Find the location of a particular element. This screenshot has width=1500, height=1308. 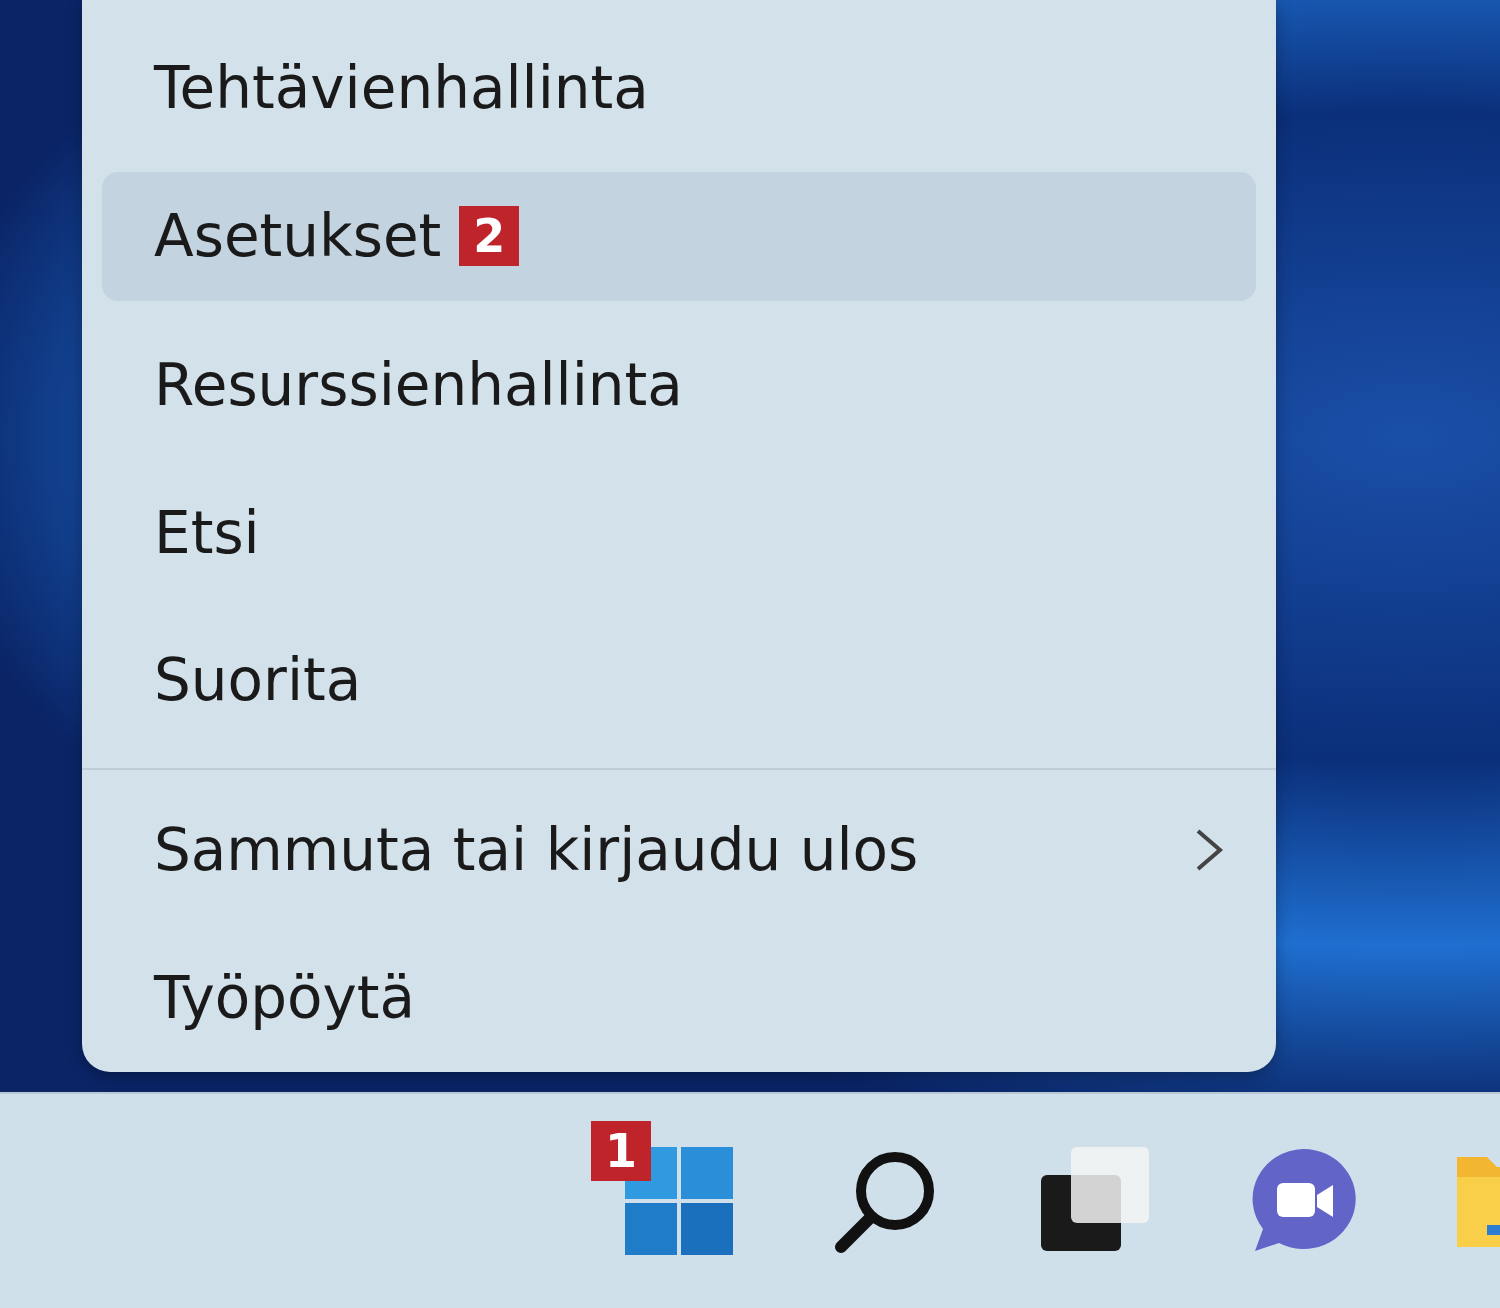

menu-item: Suorita is located at coordinates (679, 680).